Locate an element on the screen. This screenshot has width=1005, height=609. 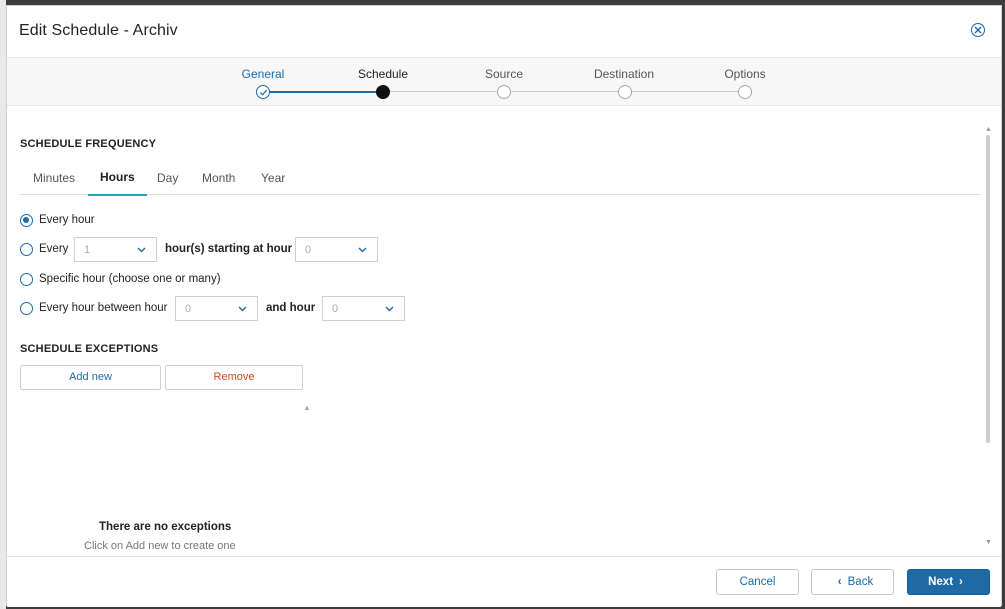
step-destination-label: Destination is located at coordinates (624, 74).